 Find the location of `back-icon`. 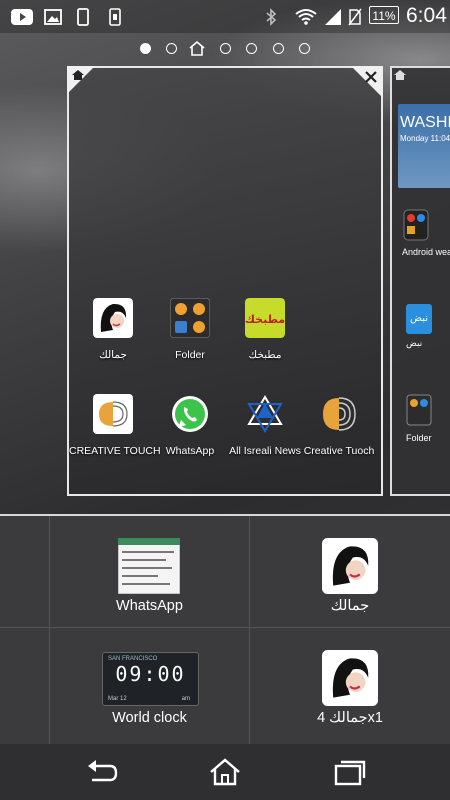

back-icon is located at coordinates (102, 772).